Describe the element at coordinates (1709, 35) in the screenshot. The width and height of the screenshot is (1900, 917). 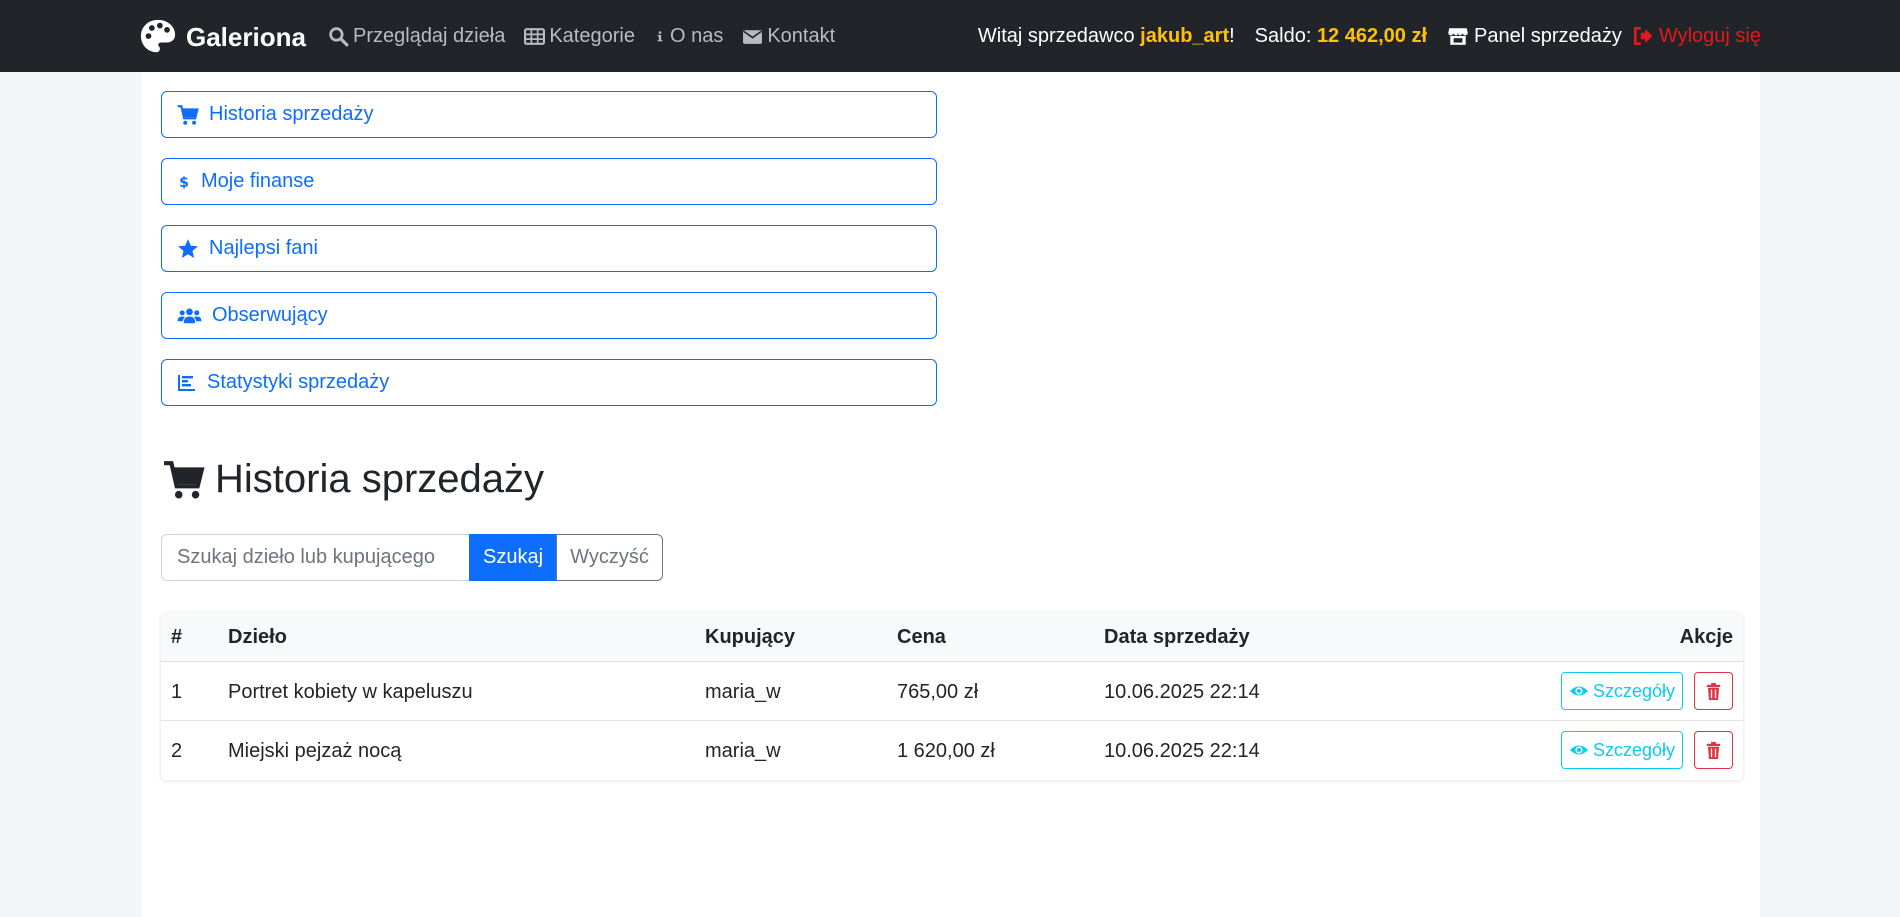
I see `logout-label: Wyloguj się` at that location.